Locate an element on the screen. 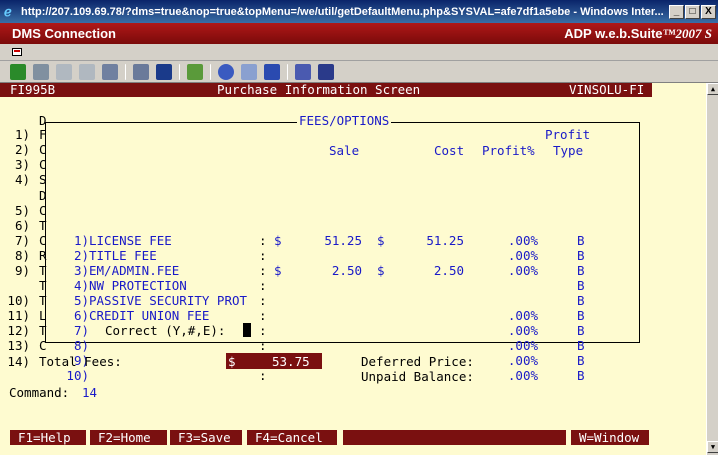 The width and height of the screenshot is (718, 455). profit-pct-value is located at coordinates (514, 286).